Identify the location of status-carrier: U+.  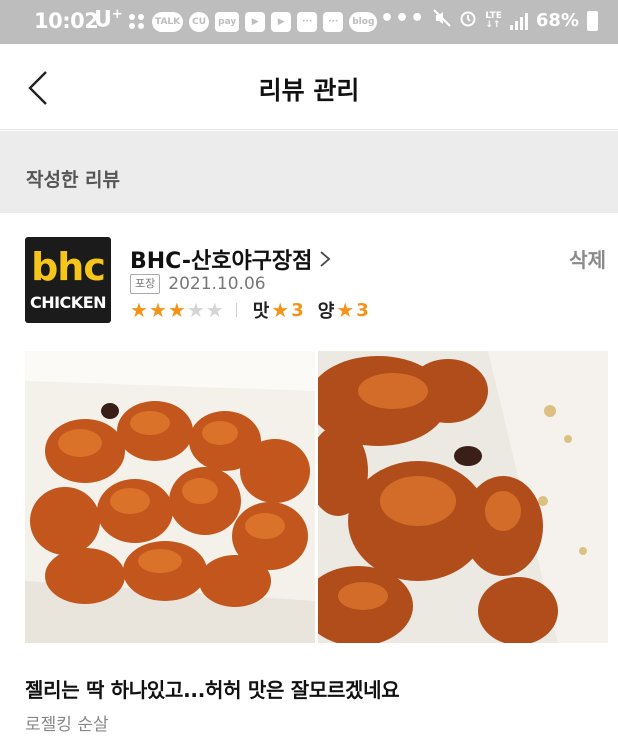
(108, 19).